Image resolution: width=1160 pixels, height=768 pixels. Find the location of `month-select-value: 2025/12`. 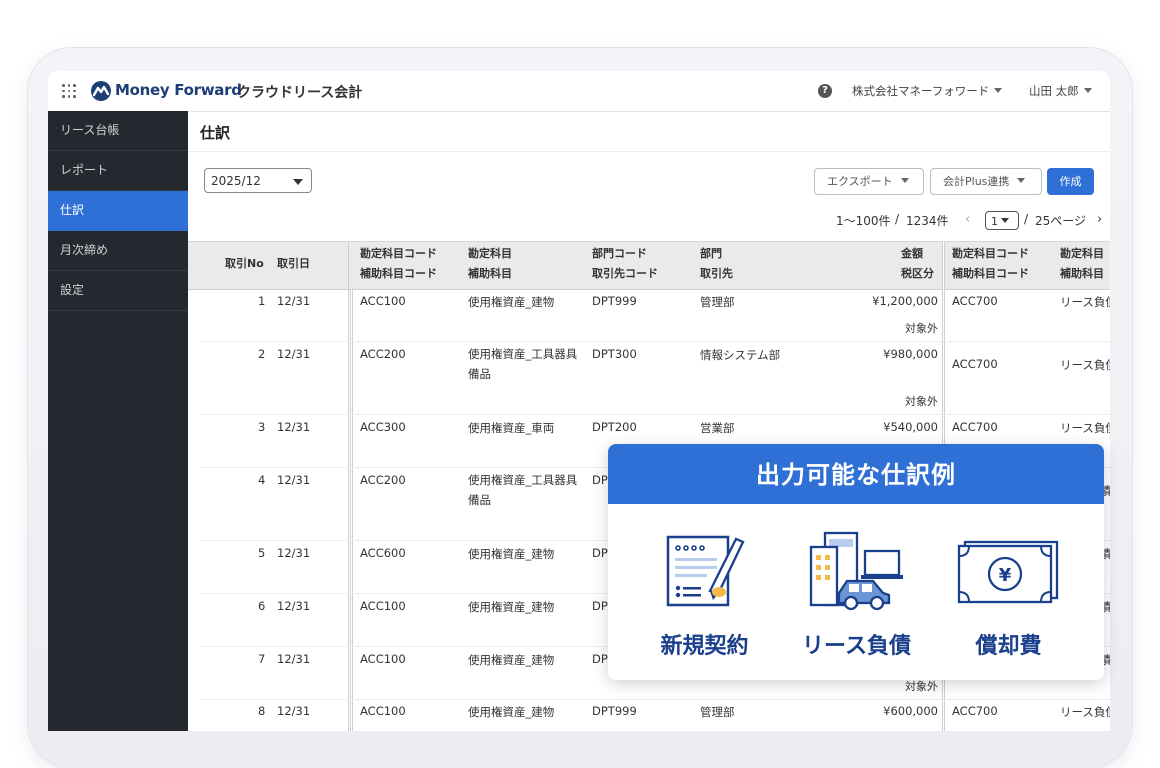

month-select-value: 2025/12 is located at coordinates (236, 181).